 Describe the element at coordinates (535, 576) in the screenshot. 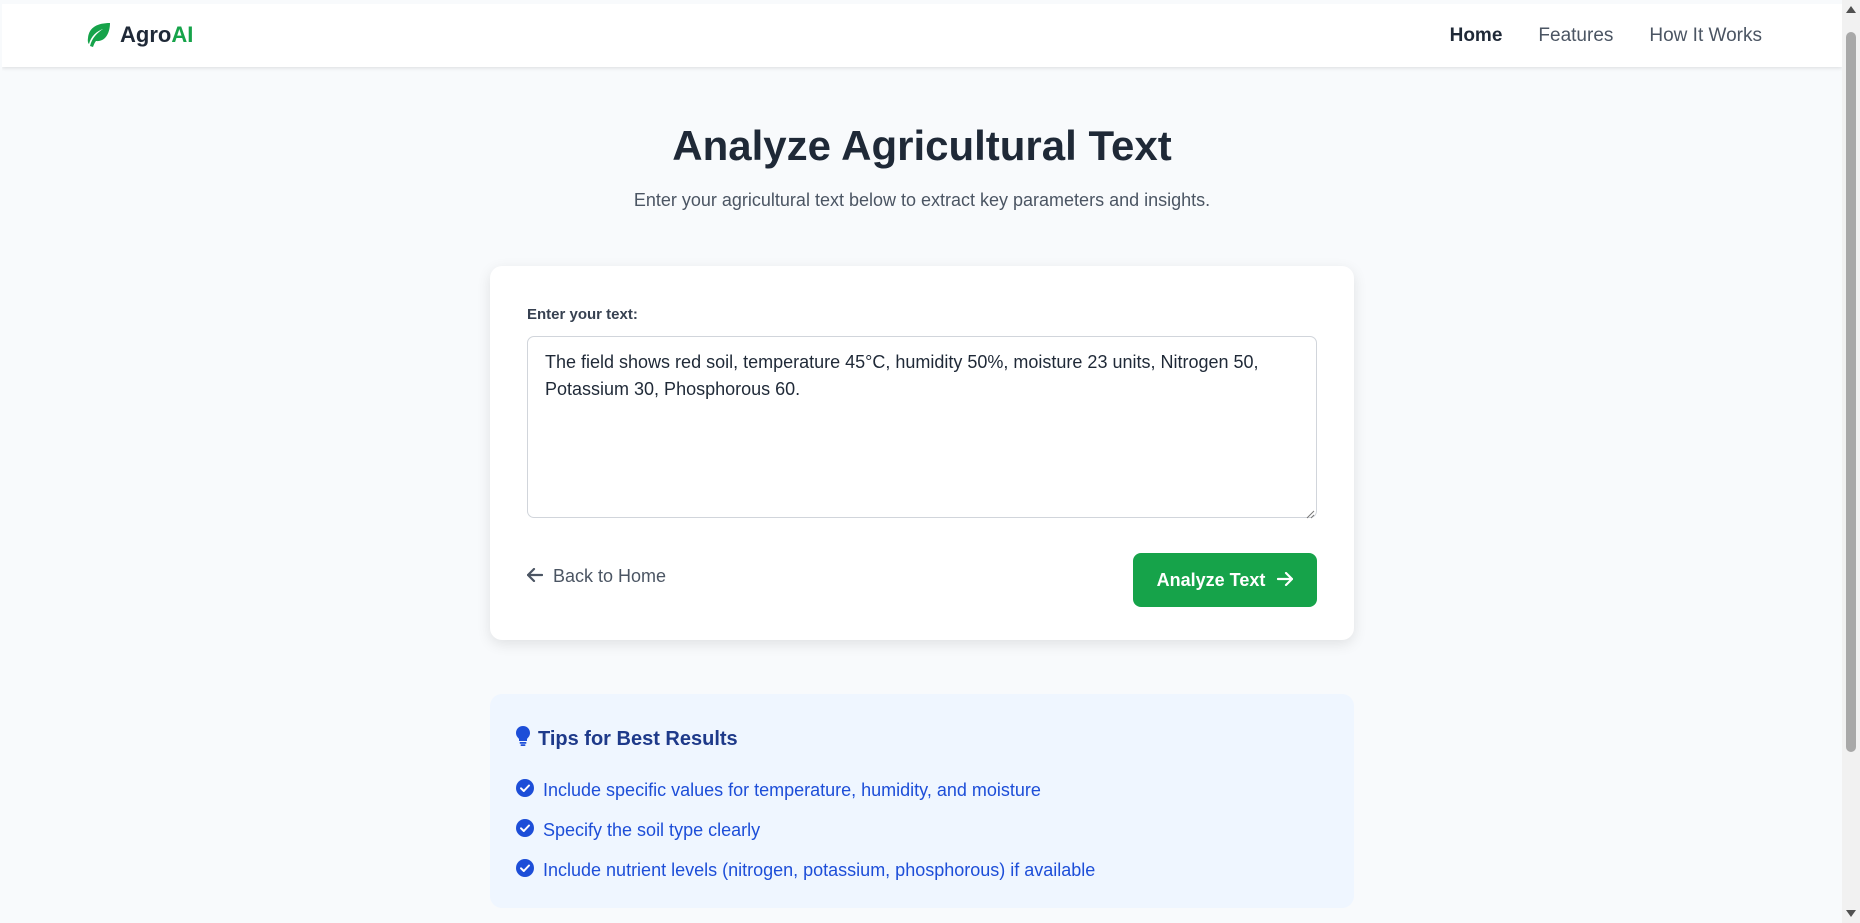

I see `arrow-left-icon` at that location.